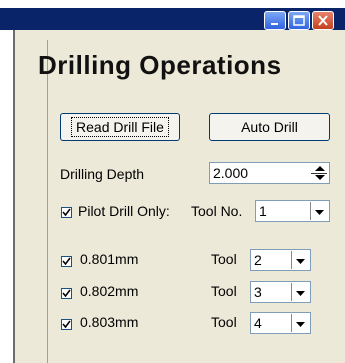  I want to click on drill-tool-select-3: 4, so click(280, 323).